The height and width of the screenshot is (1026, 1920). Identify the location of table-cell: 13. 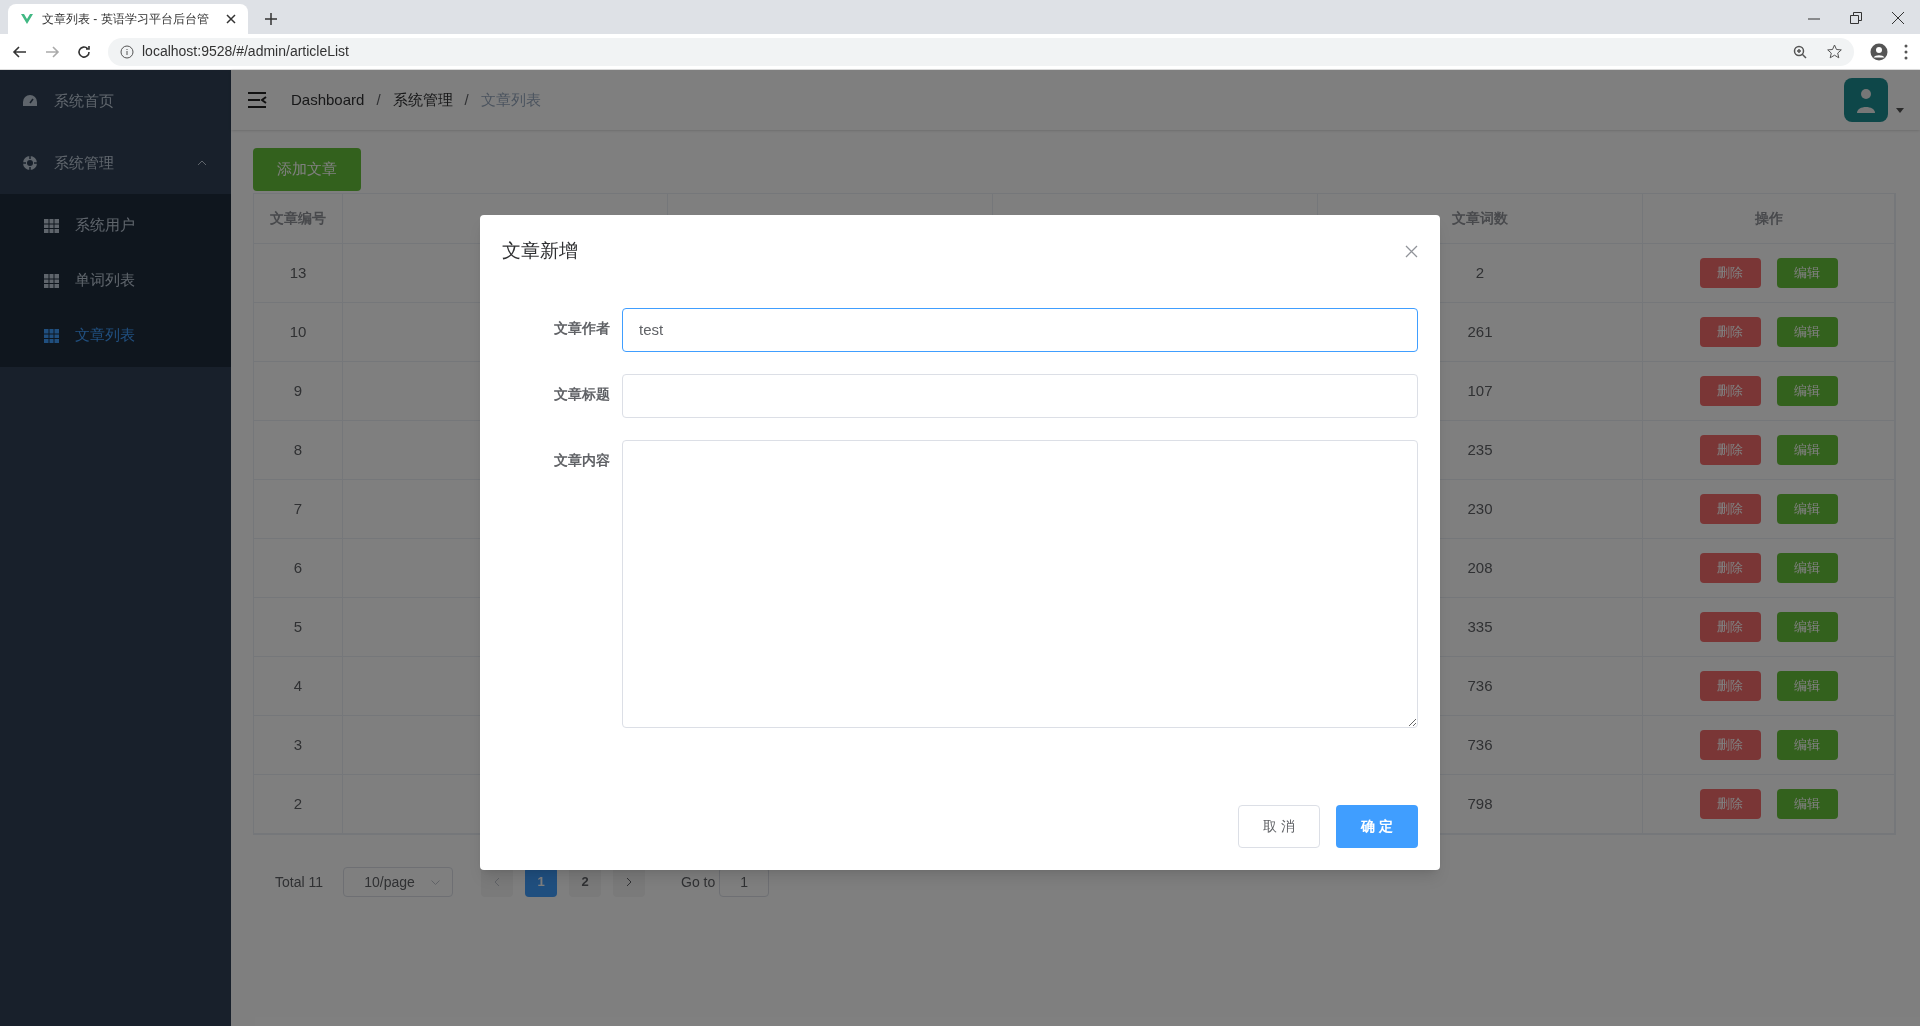
(298, 273).